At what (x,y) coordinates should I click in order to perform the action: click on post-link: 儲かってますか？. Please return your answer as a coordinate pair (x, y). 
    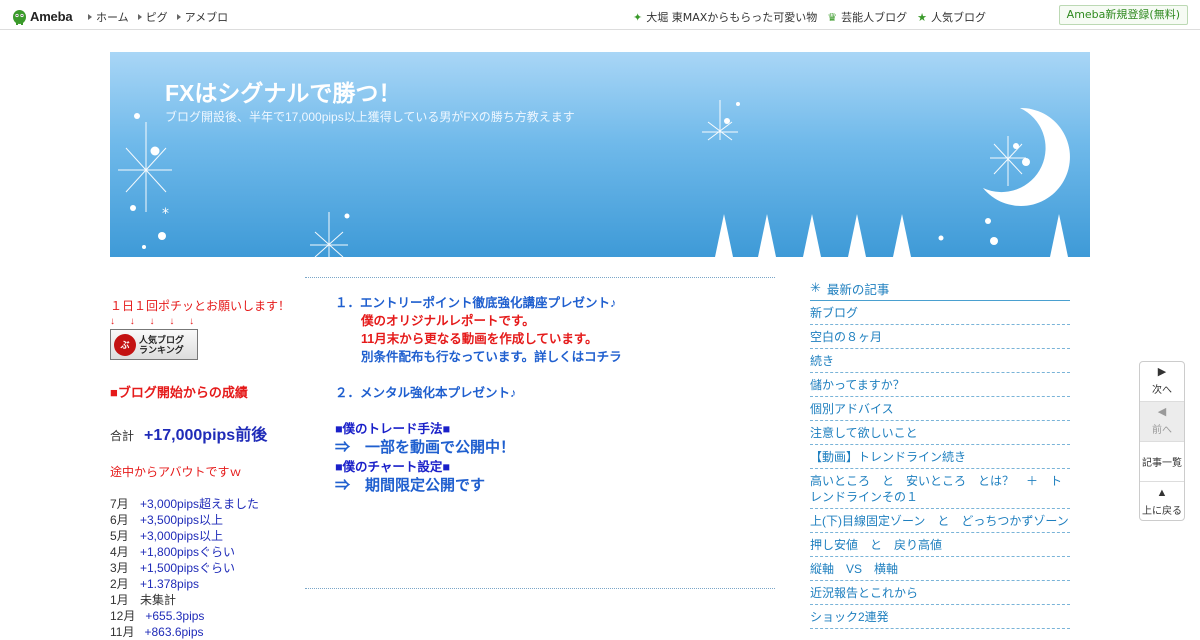
    Looking at the image, I should click on (940, 385).